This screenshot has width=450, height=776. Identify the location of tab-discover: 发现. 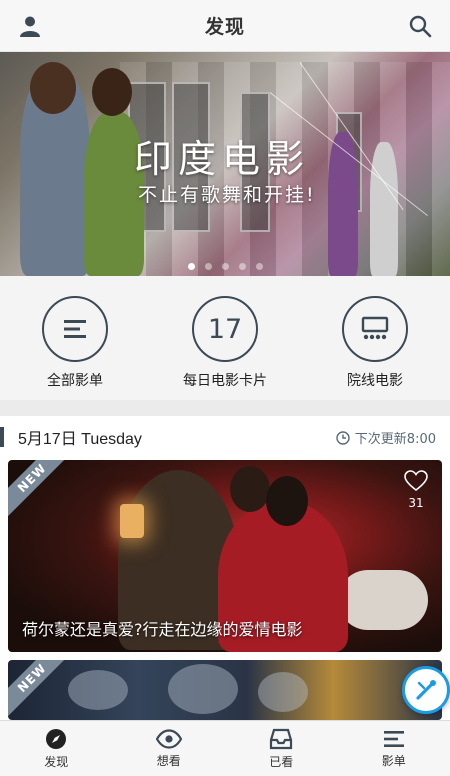
(56, 748).